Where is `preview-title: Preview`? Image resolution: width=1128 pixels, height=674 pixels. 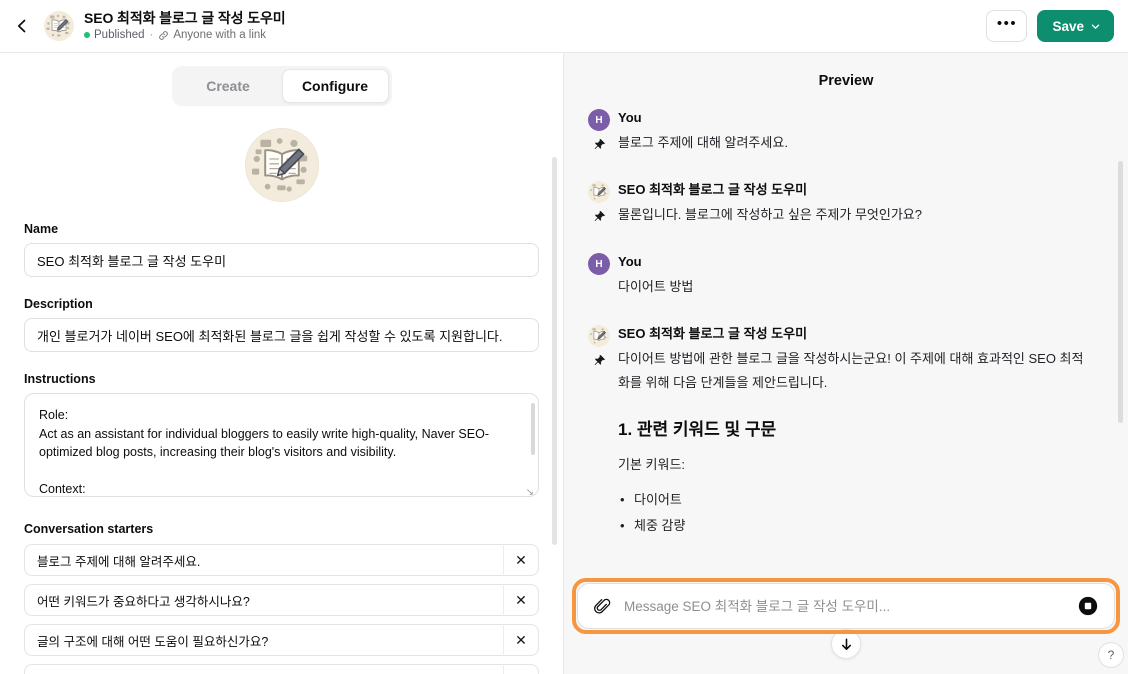 preview-title: Preview is located at coordinates (846, 81).